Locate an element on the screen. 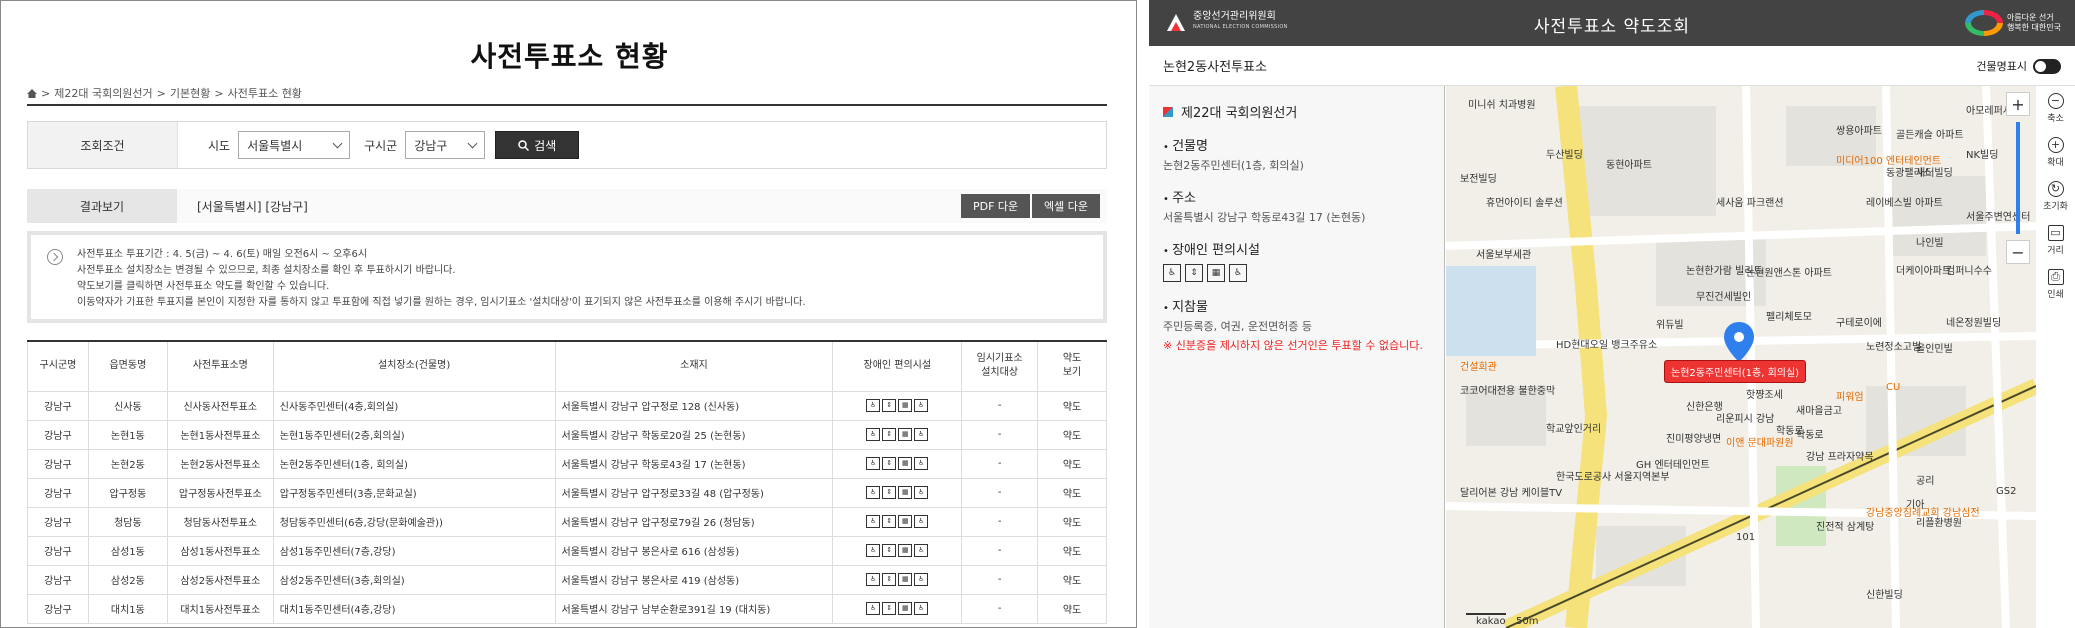  dong-cell: 신사동 is located at coordinates (127, 405).